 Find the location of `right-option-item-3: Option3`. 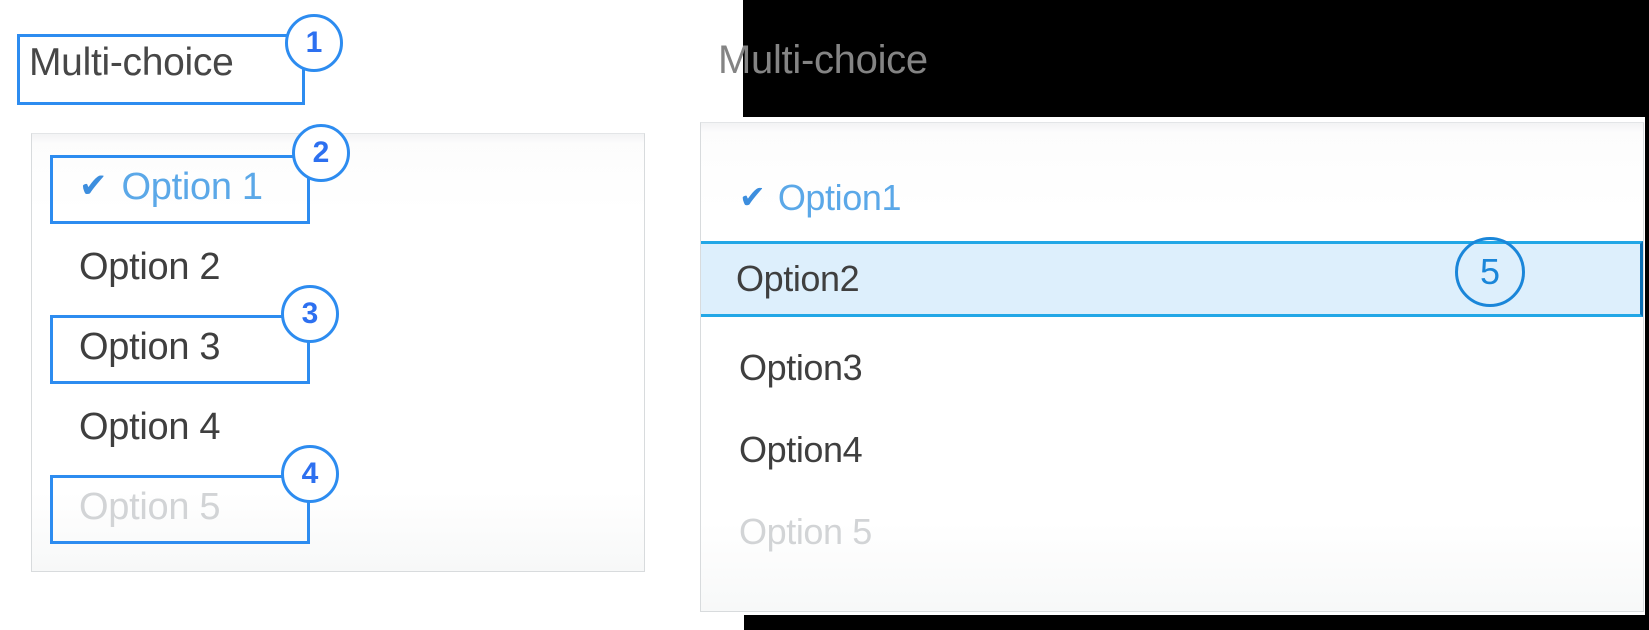

right-option-item-3: Option3 is located at coordinates (1172, 368).